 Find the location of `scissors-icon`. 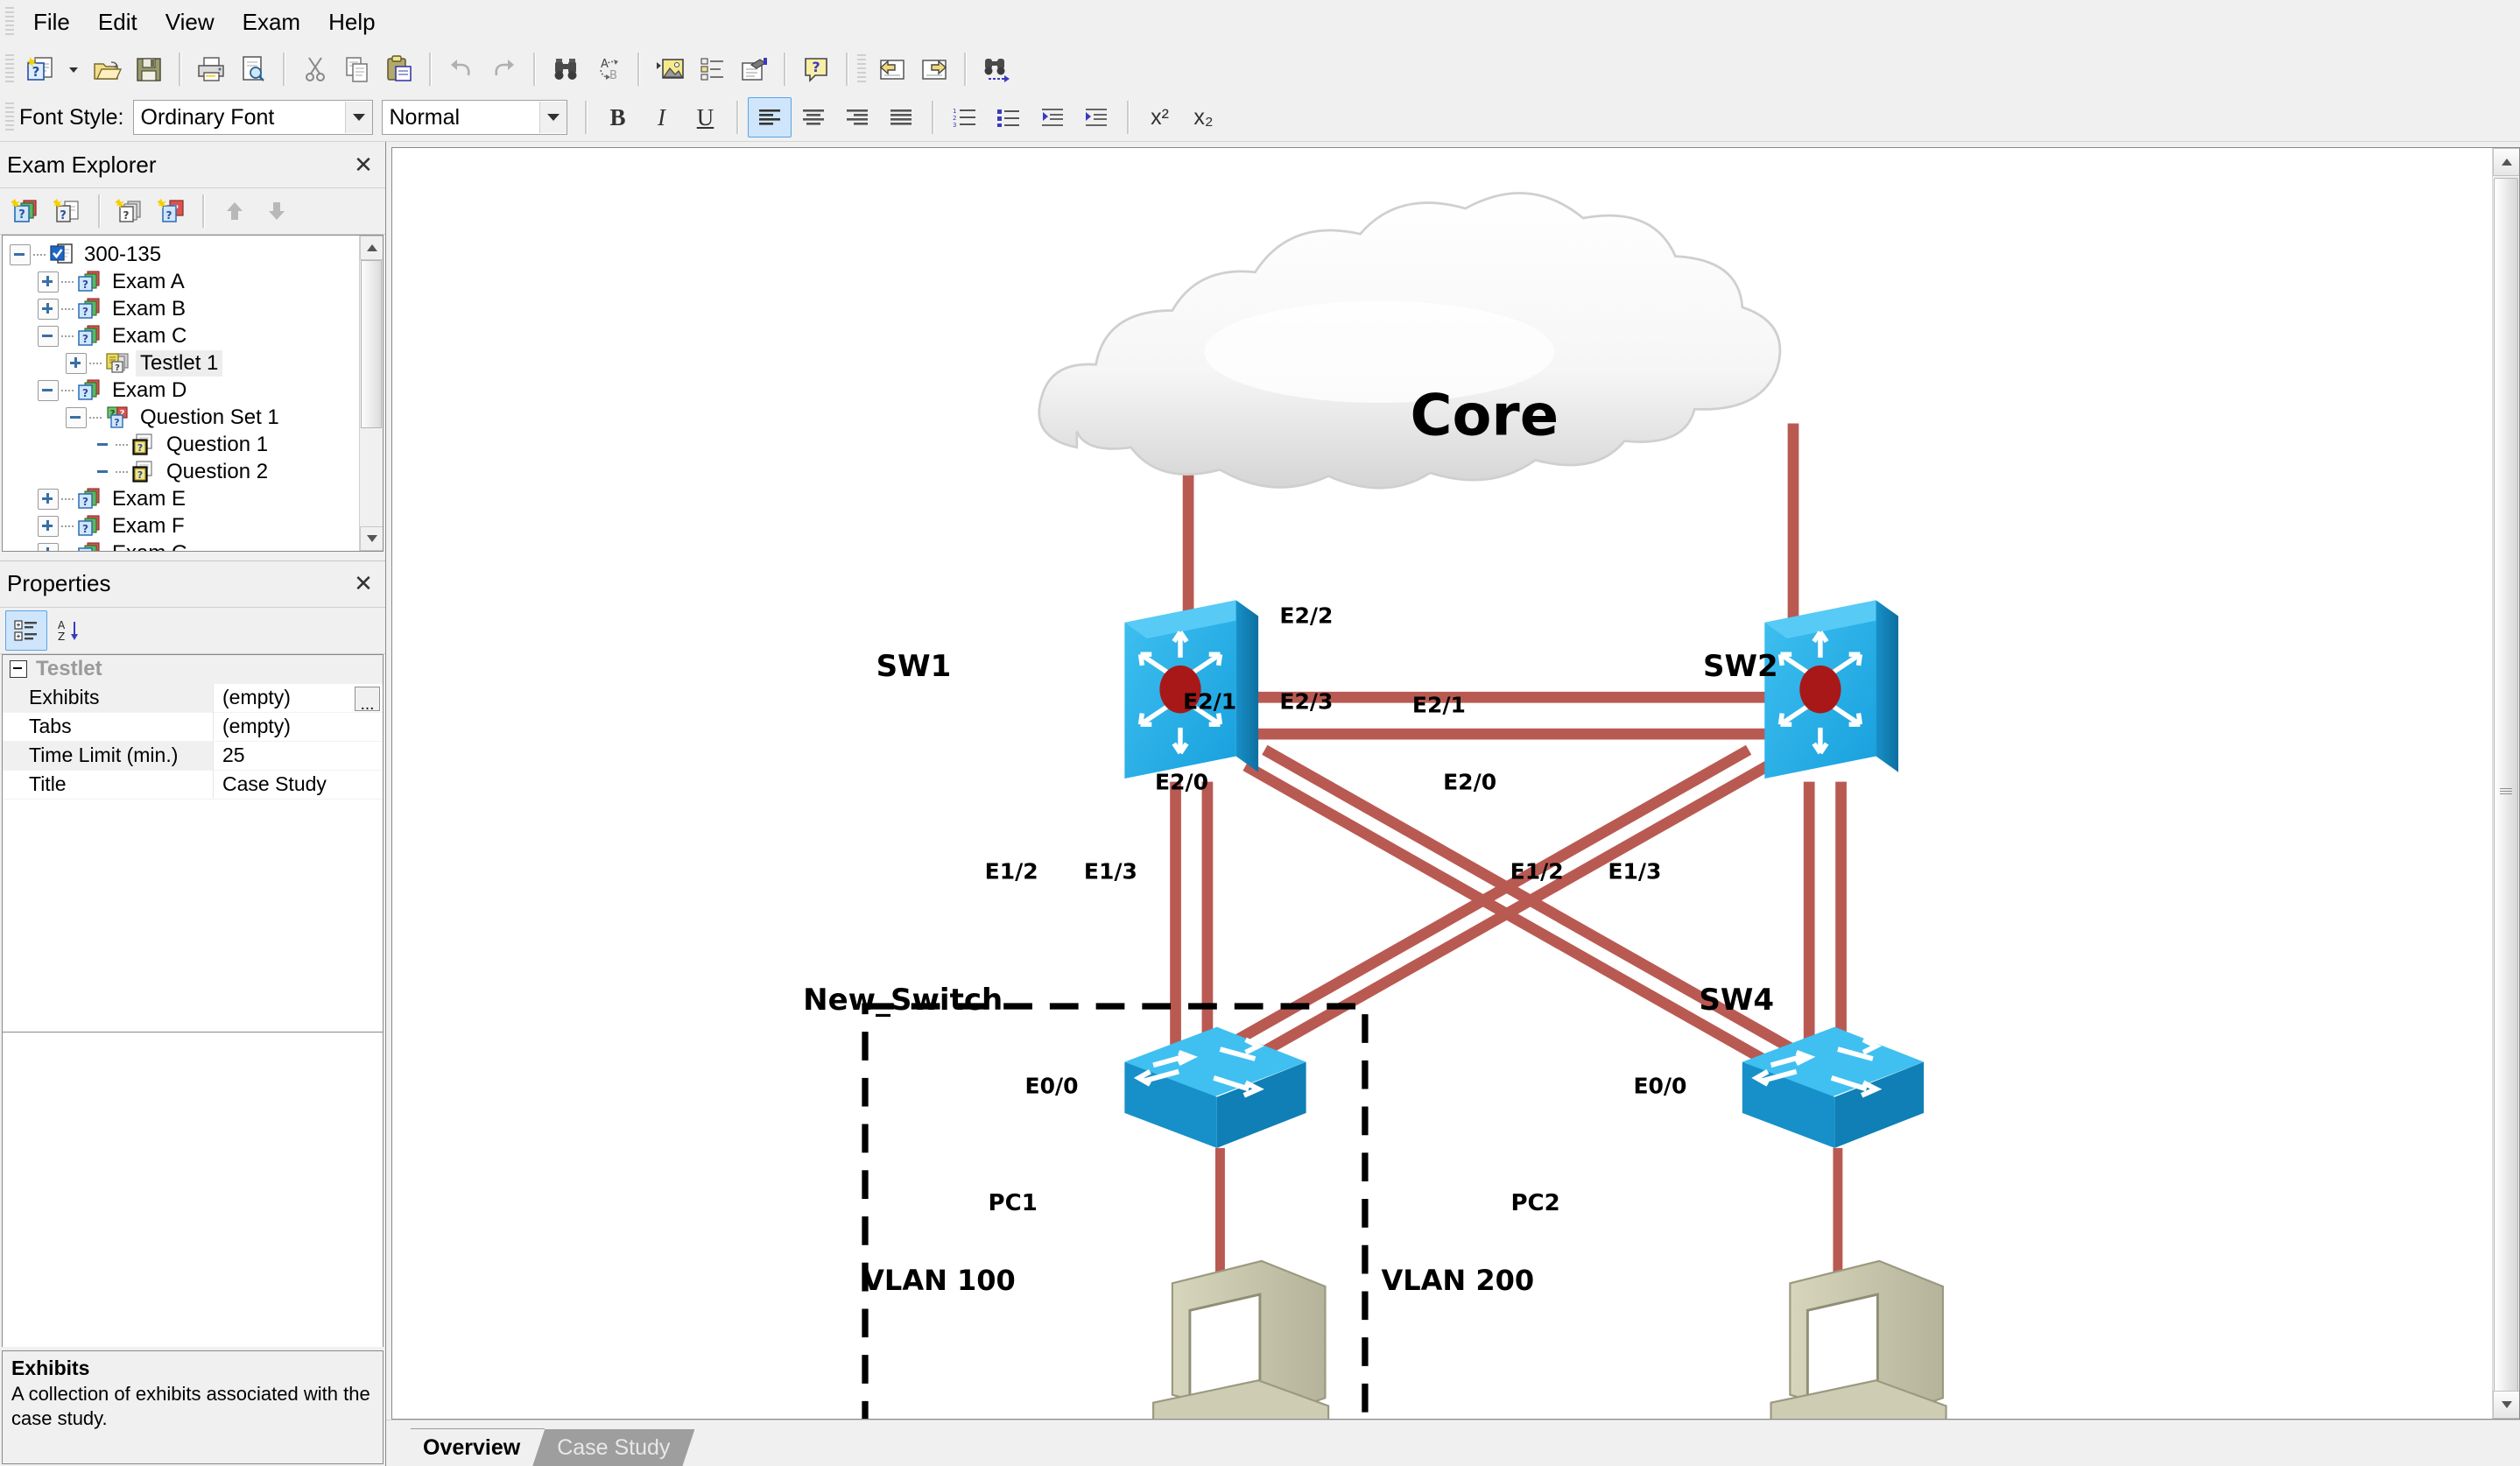

scissors-icon is located at coordinates (315, 69).